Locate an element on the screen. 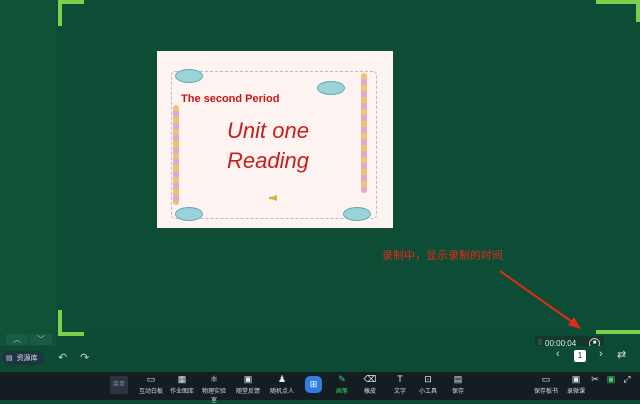  scissors-icon: ✂ is located at coordinates (595, 379).